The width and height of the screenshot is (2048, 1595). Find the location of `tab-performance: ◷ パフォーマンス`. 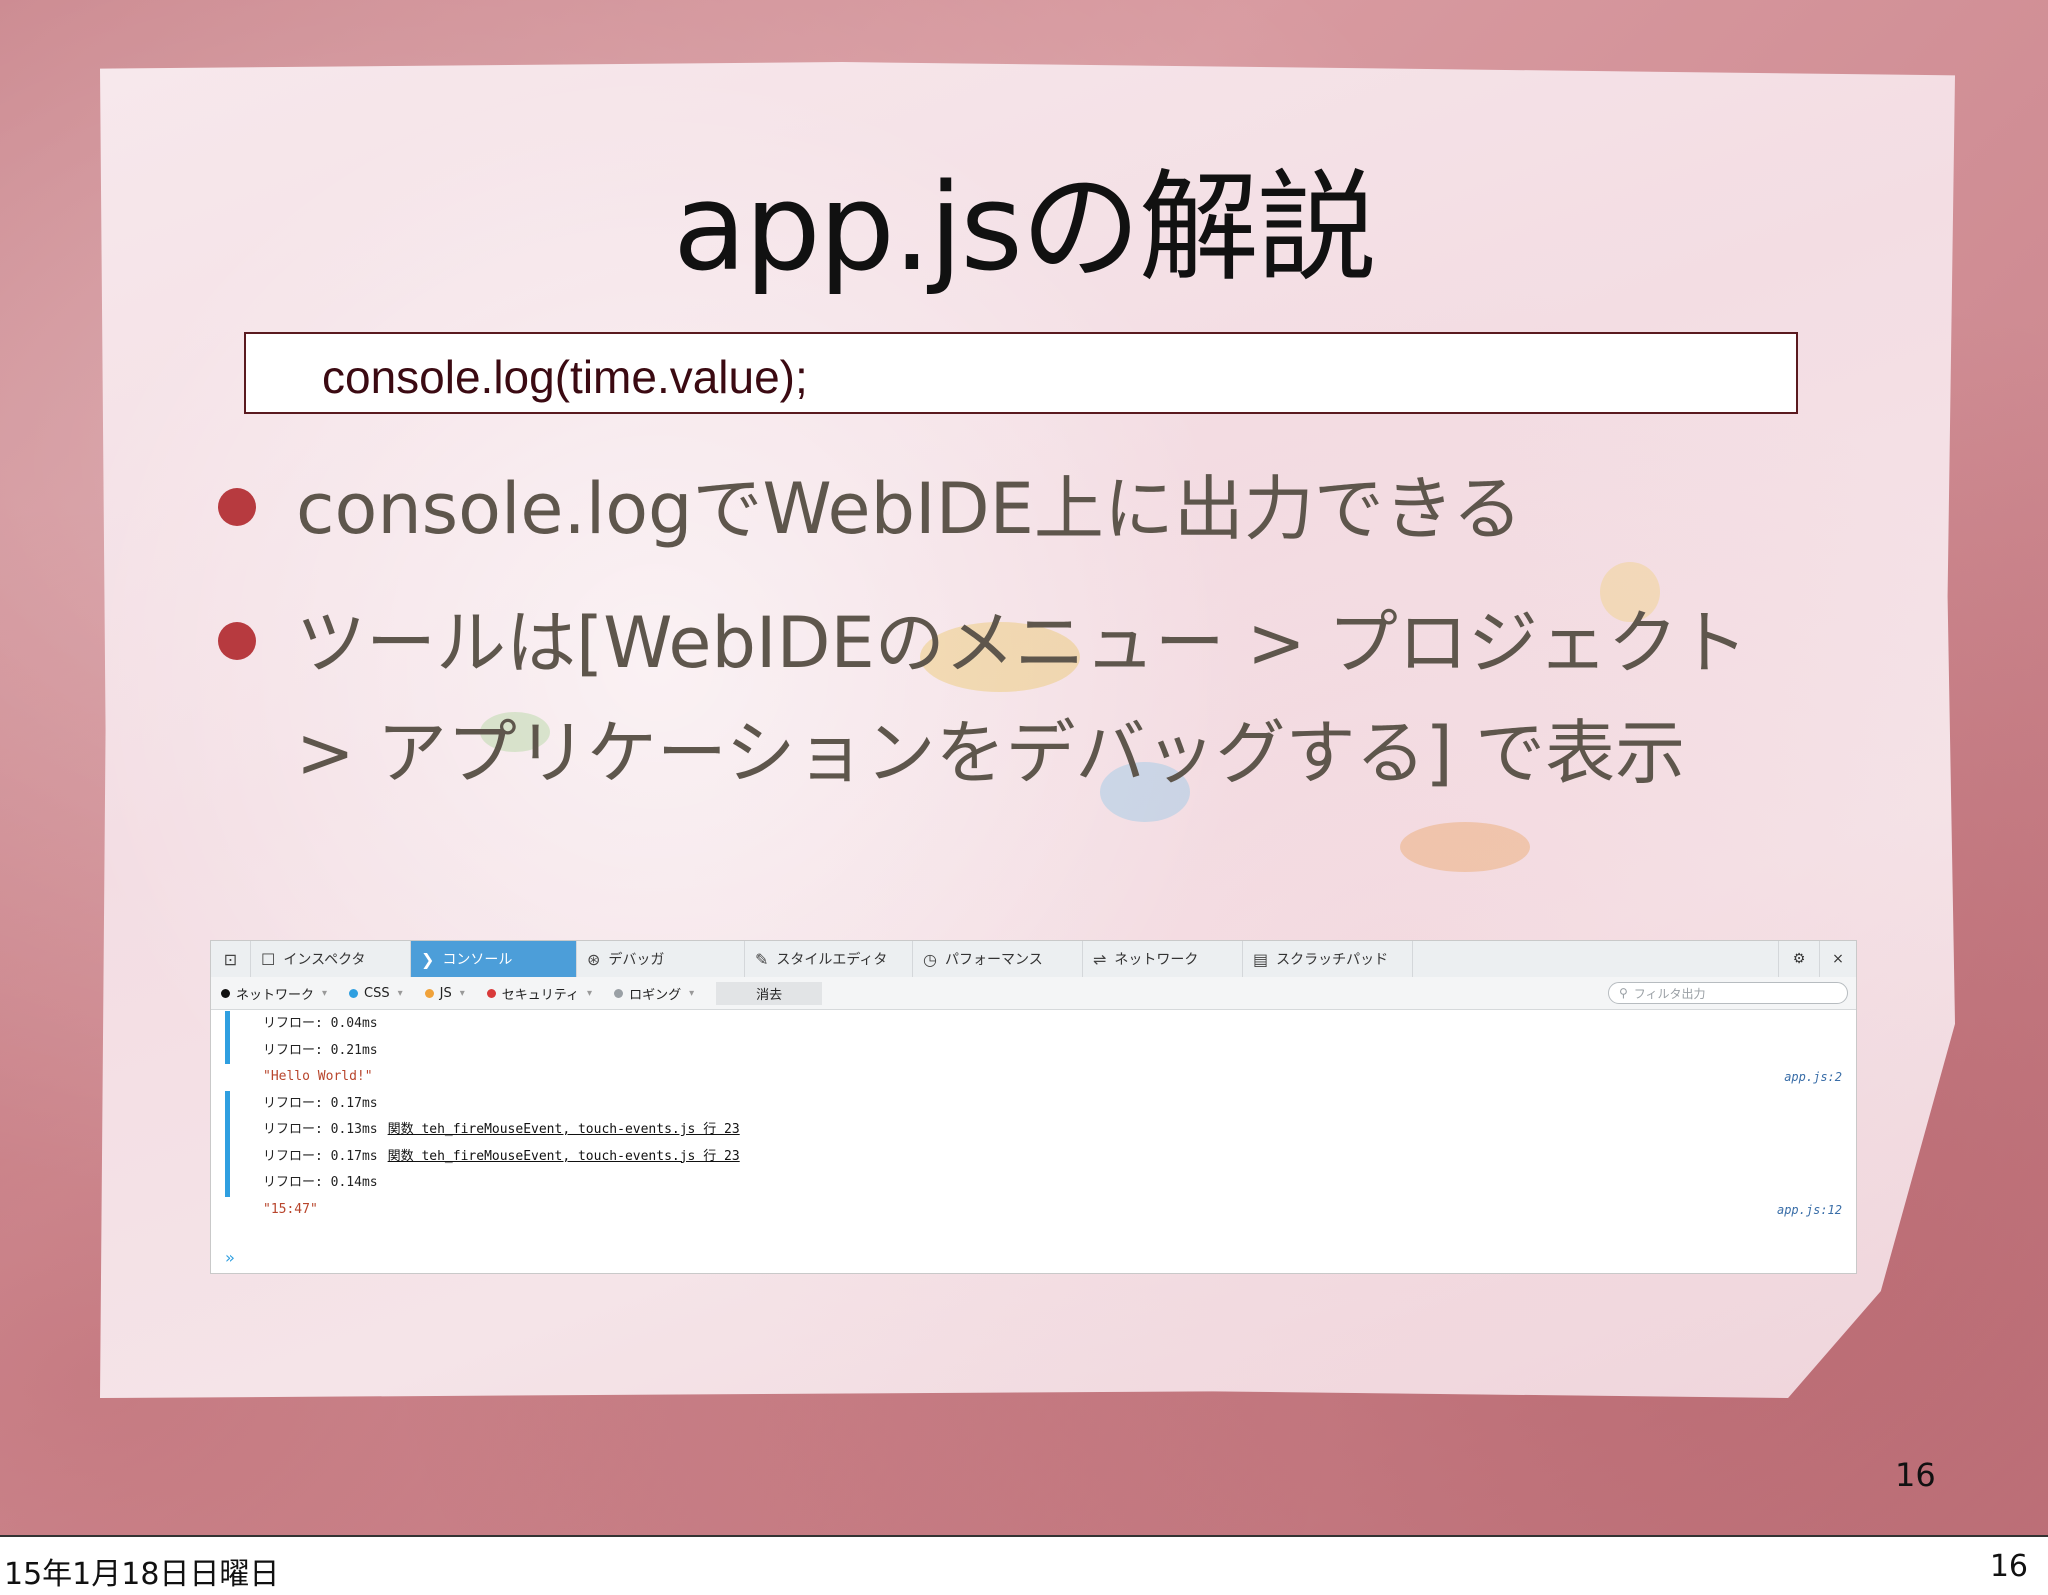

tab-performance: ◷ パフォーマンス is located at coordinates (998, 959).